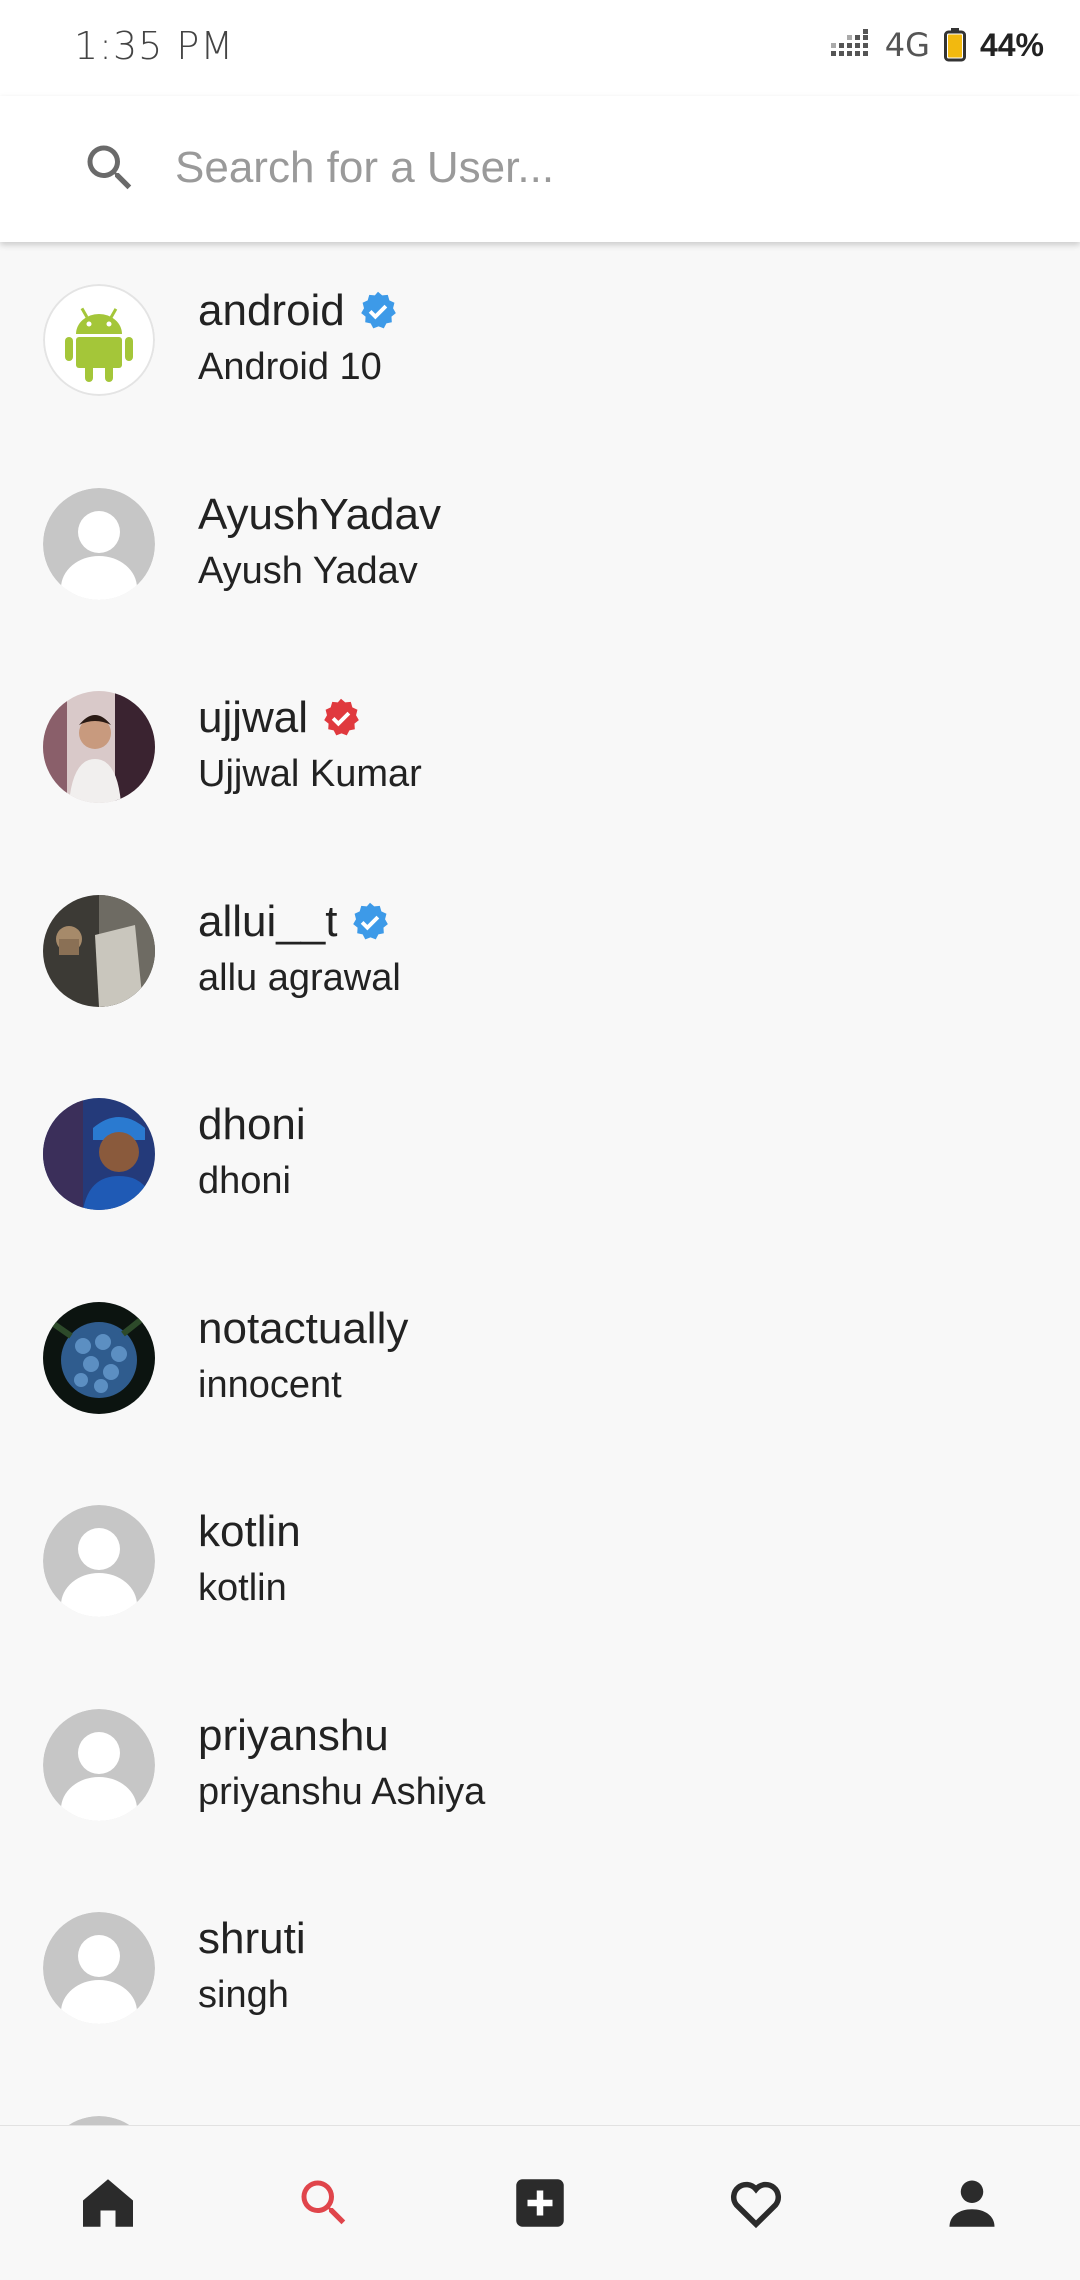 This screenshot has width=1080, height=2280. What do you see at coordinates (310, 774) in the screenshot?
I see `full-name: Ujjwal Kumar` at bounding box center [310, 774].